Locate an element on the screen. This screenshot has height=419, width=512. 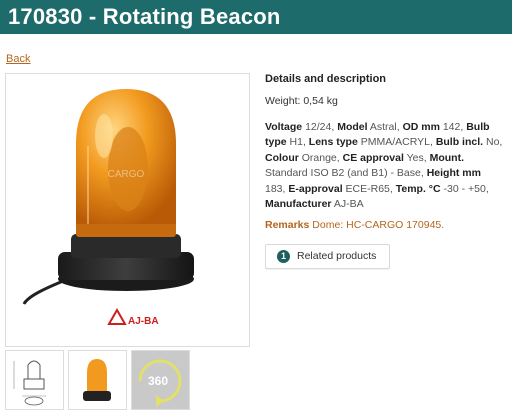
spec-label: Lens type is located at coordinates (333, 142).